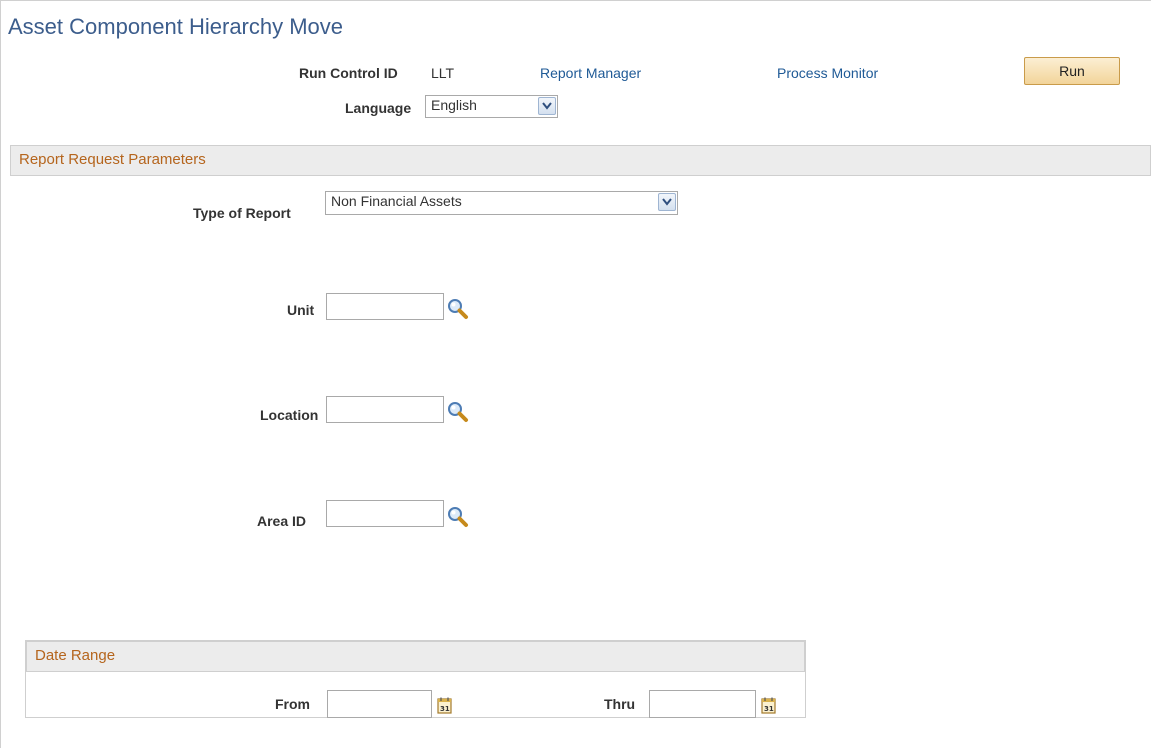 This screenshot has height=748, width=1151. I want to click on unit-label: Unit, so click(301, 310).